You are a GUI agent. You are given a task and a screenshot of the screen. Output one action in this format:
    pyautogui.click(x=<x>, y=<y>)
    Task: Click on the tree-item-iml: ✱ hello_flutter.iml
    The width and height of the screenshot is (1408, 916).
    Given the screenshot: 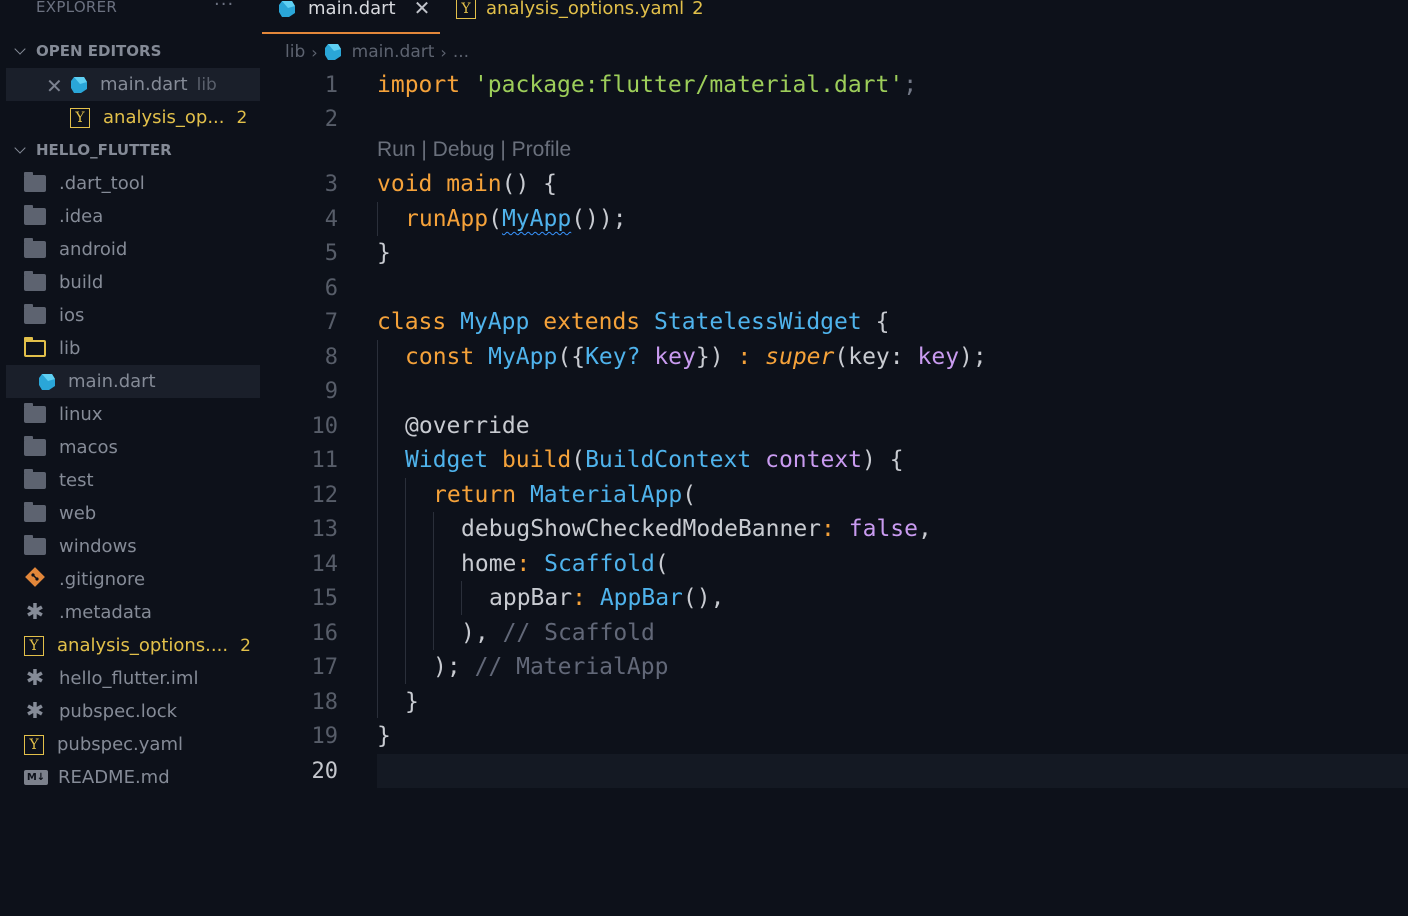 What is the action you would take?
    pyautogui.click(x=133, y=678)
    